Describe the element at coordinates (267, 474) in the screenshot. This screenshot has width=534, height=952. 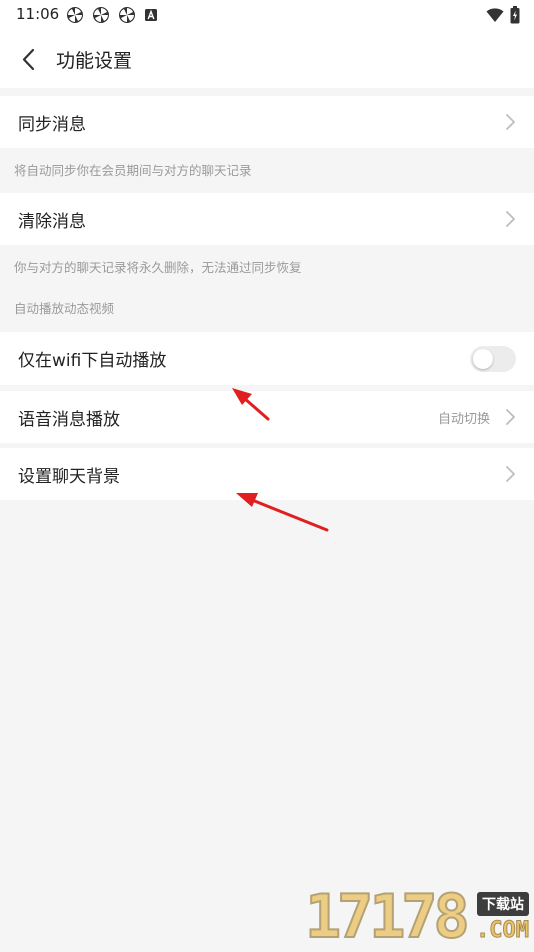
I see `chat-background-row: 设置聊天背景` at that location.